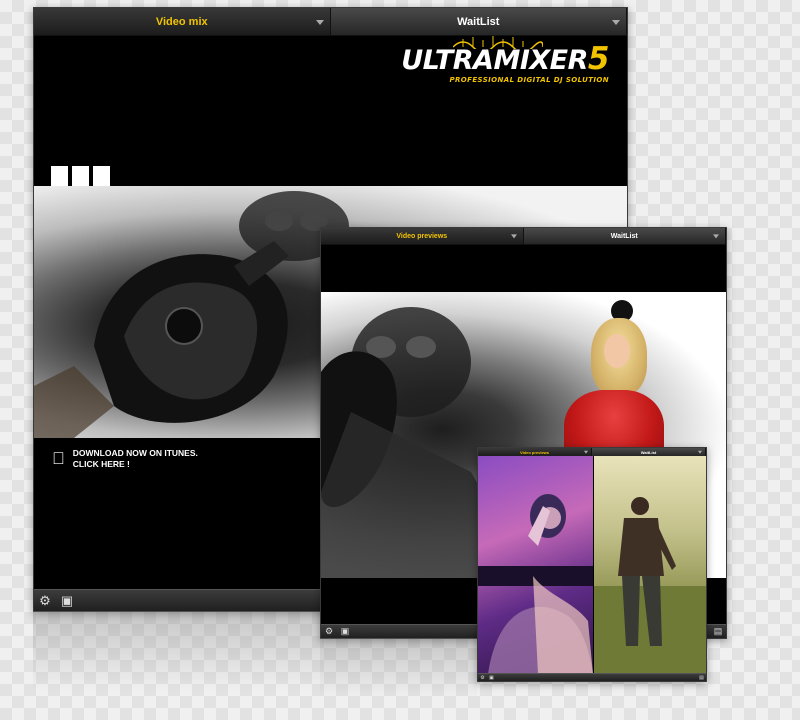  What do you see at coordinates (529, 80) in the screenshot?
I see `logo-tagline: PROFESSIONAL DIGITAL DJ SOLUTION` at bounding box center [529, 80].